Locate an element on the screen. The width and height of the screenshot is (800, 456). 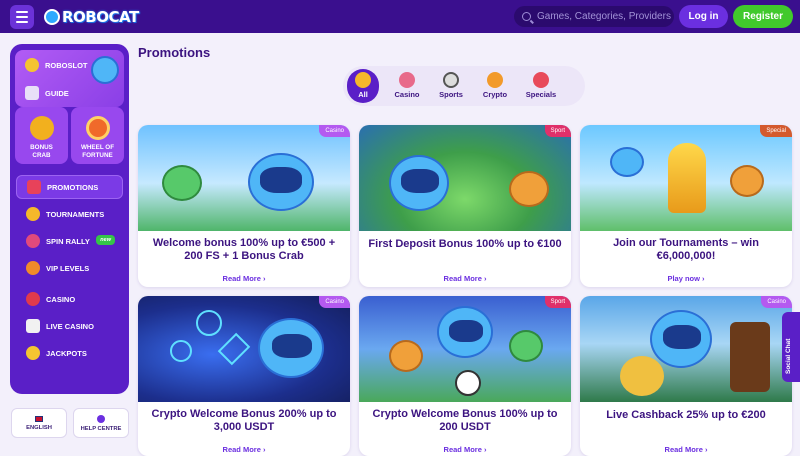
crab-icon is located at coordinates (41, 128).